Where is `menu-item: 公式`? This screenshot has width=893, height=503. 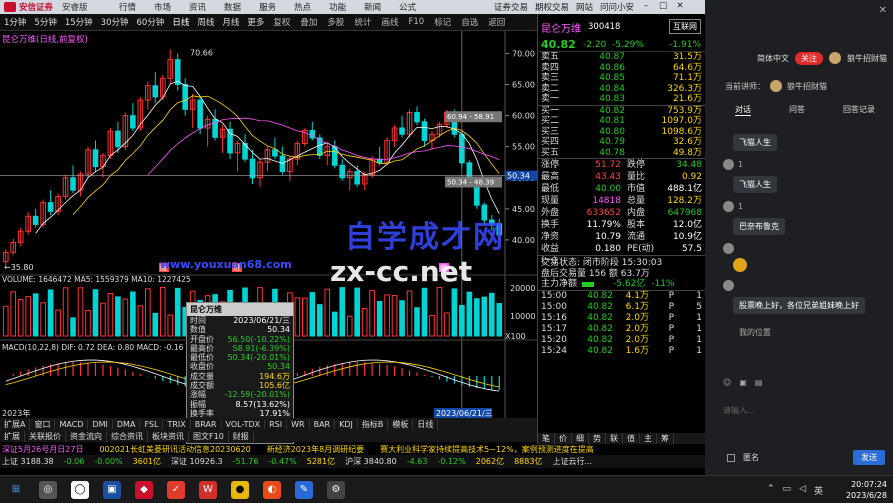 menu-item: 公式 is located at coordinates (407, 7).